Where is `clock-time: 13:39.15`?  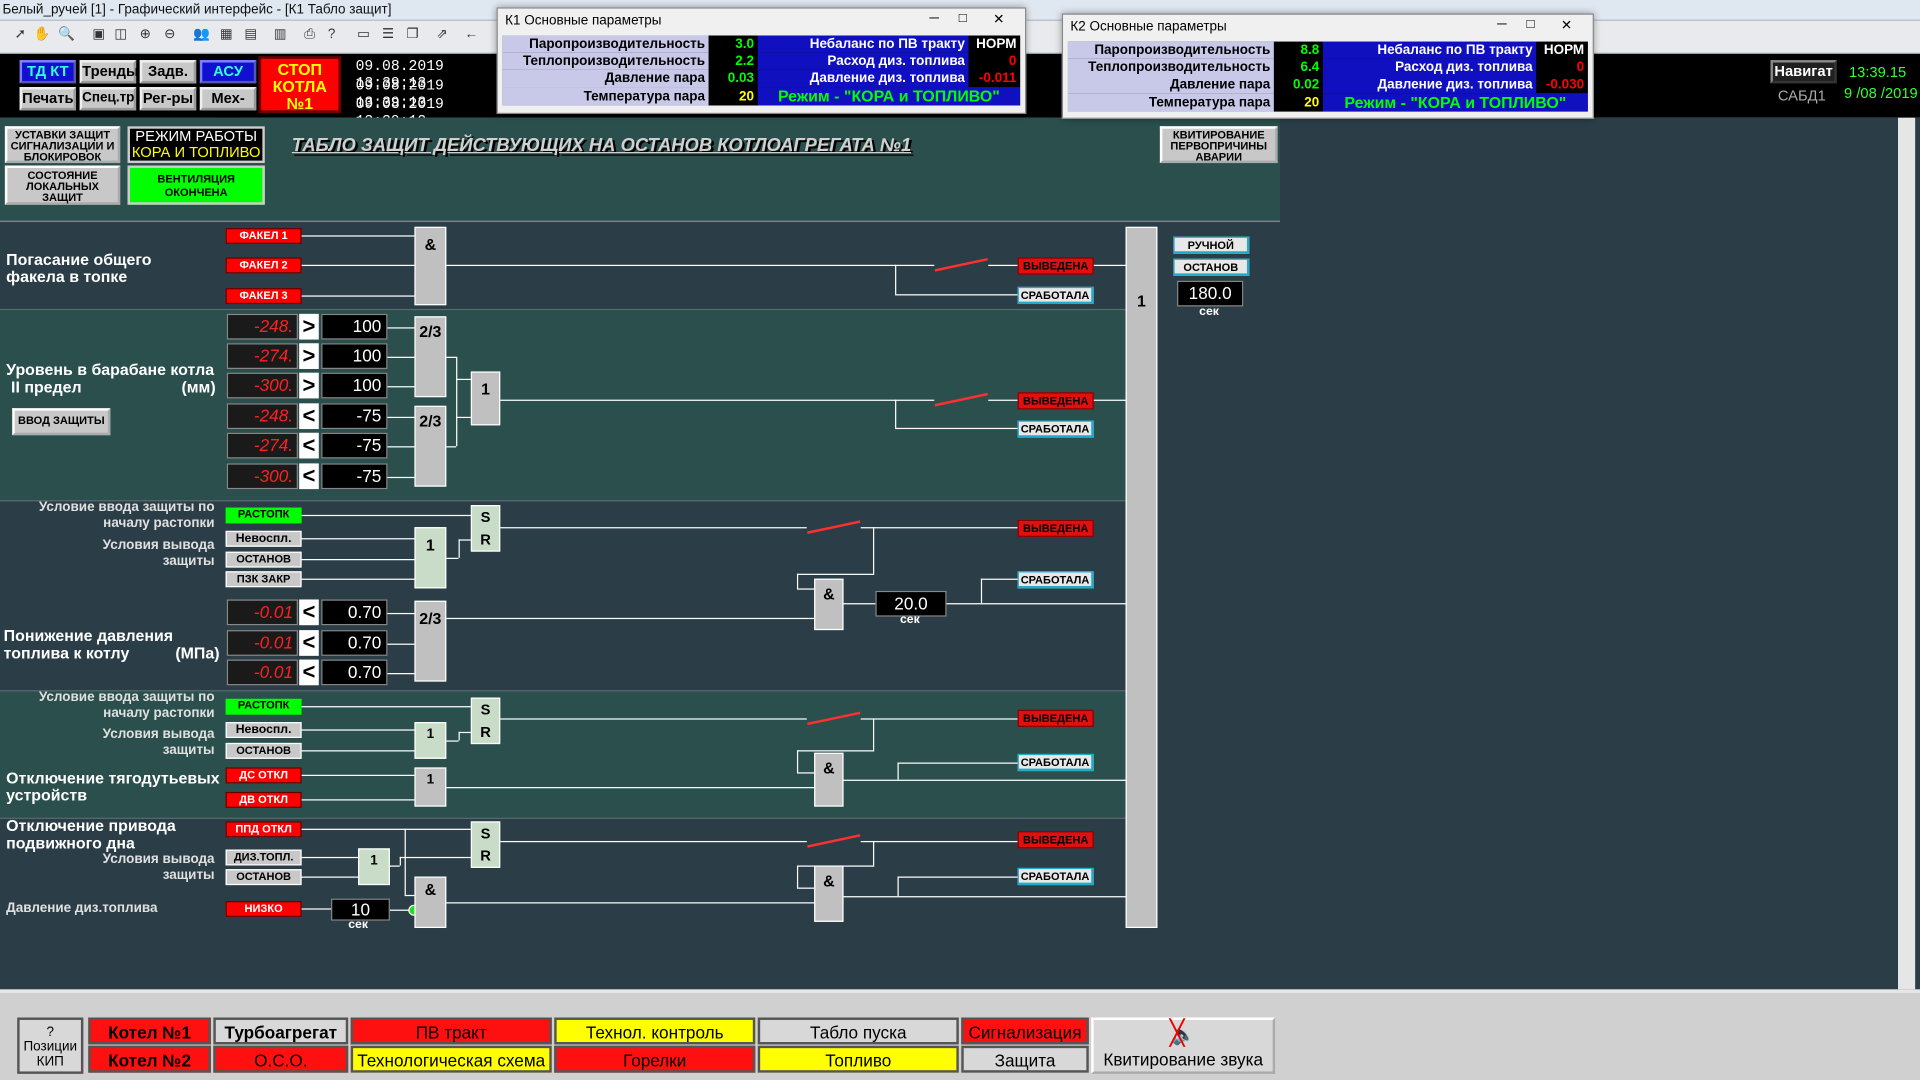 clock-time: 13:39.15 is located at coordinates (1877, 72).